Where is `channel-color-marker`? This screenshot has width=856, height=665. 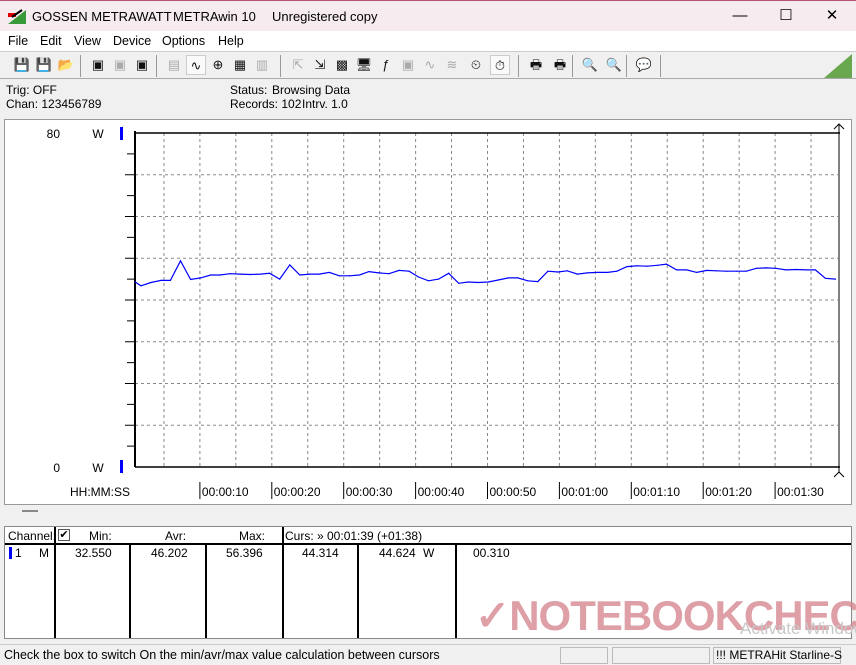 channel-color-marker is located at coordinates (10, 553).